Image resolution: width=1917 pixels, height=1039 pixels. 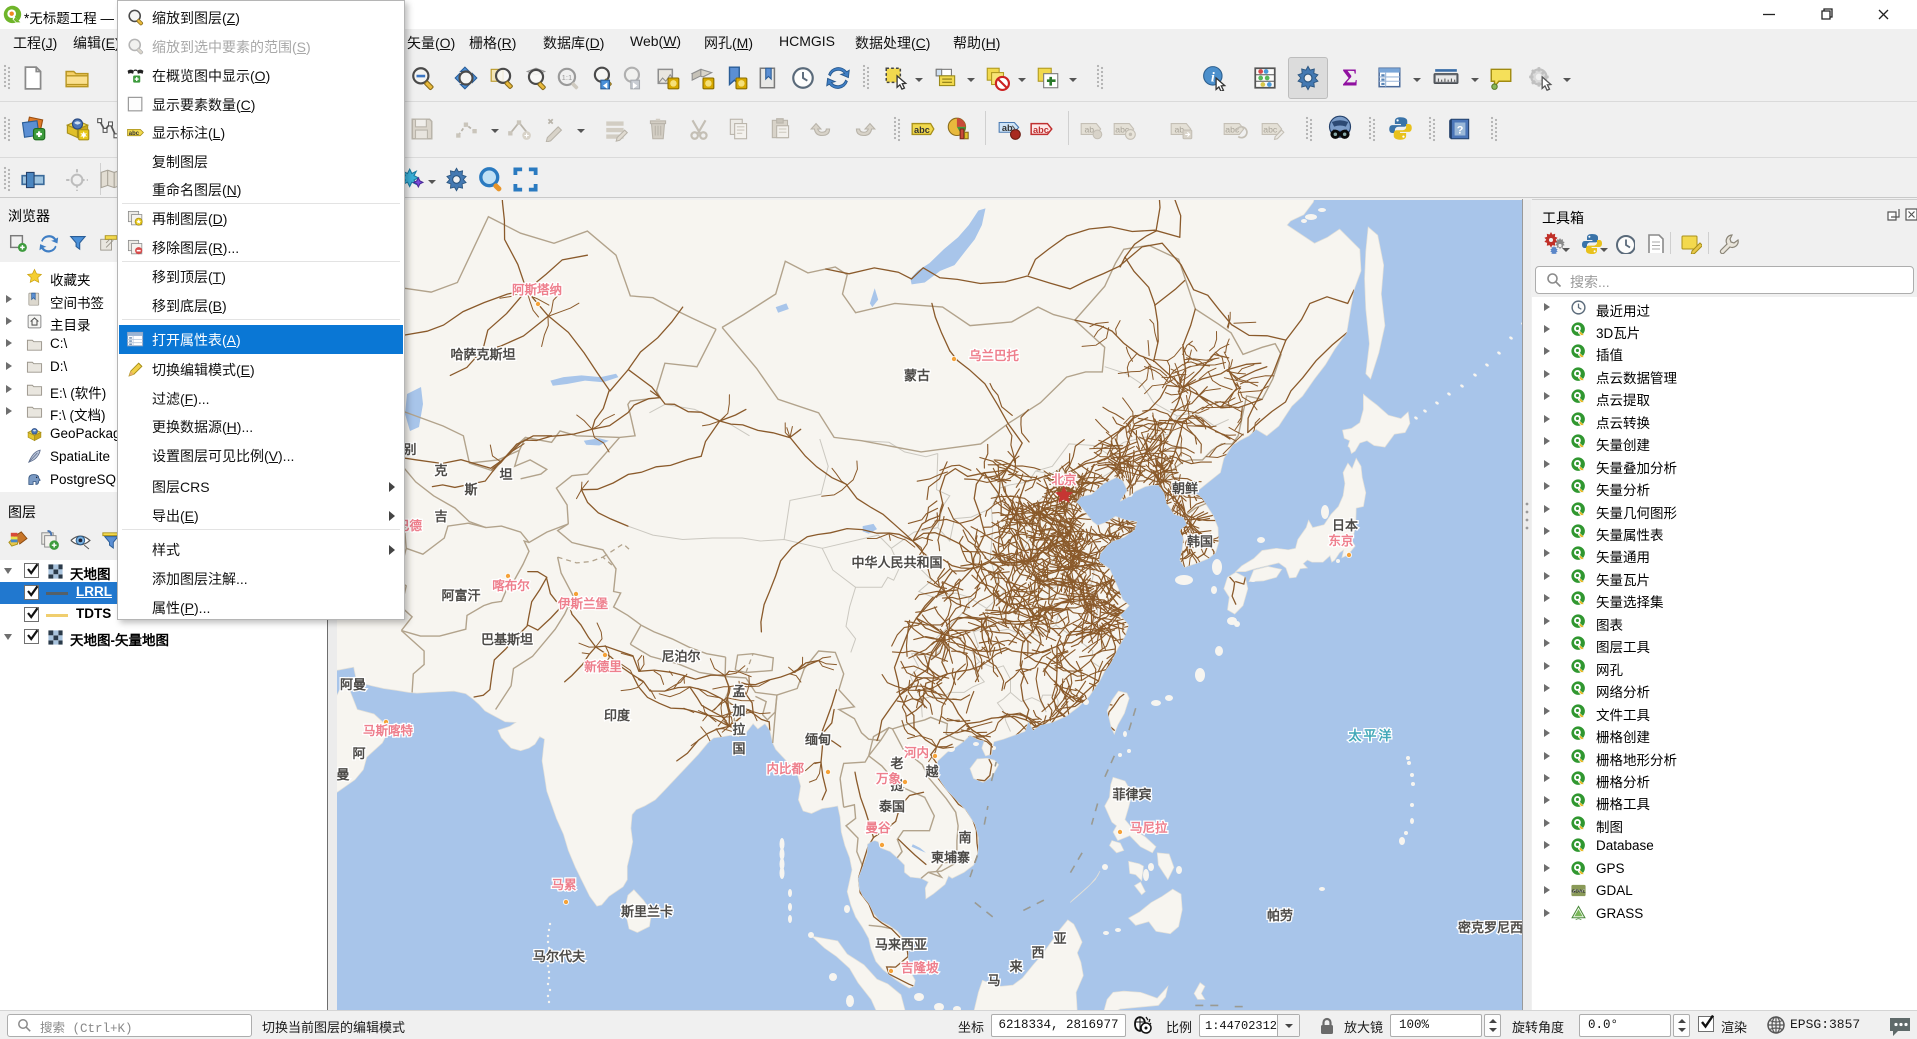 I want to click on svg-text: 亚, so click(x=1059, y=938).